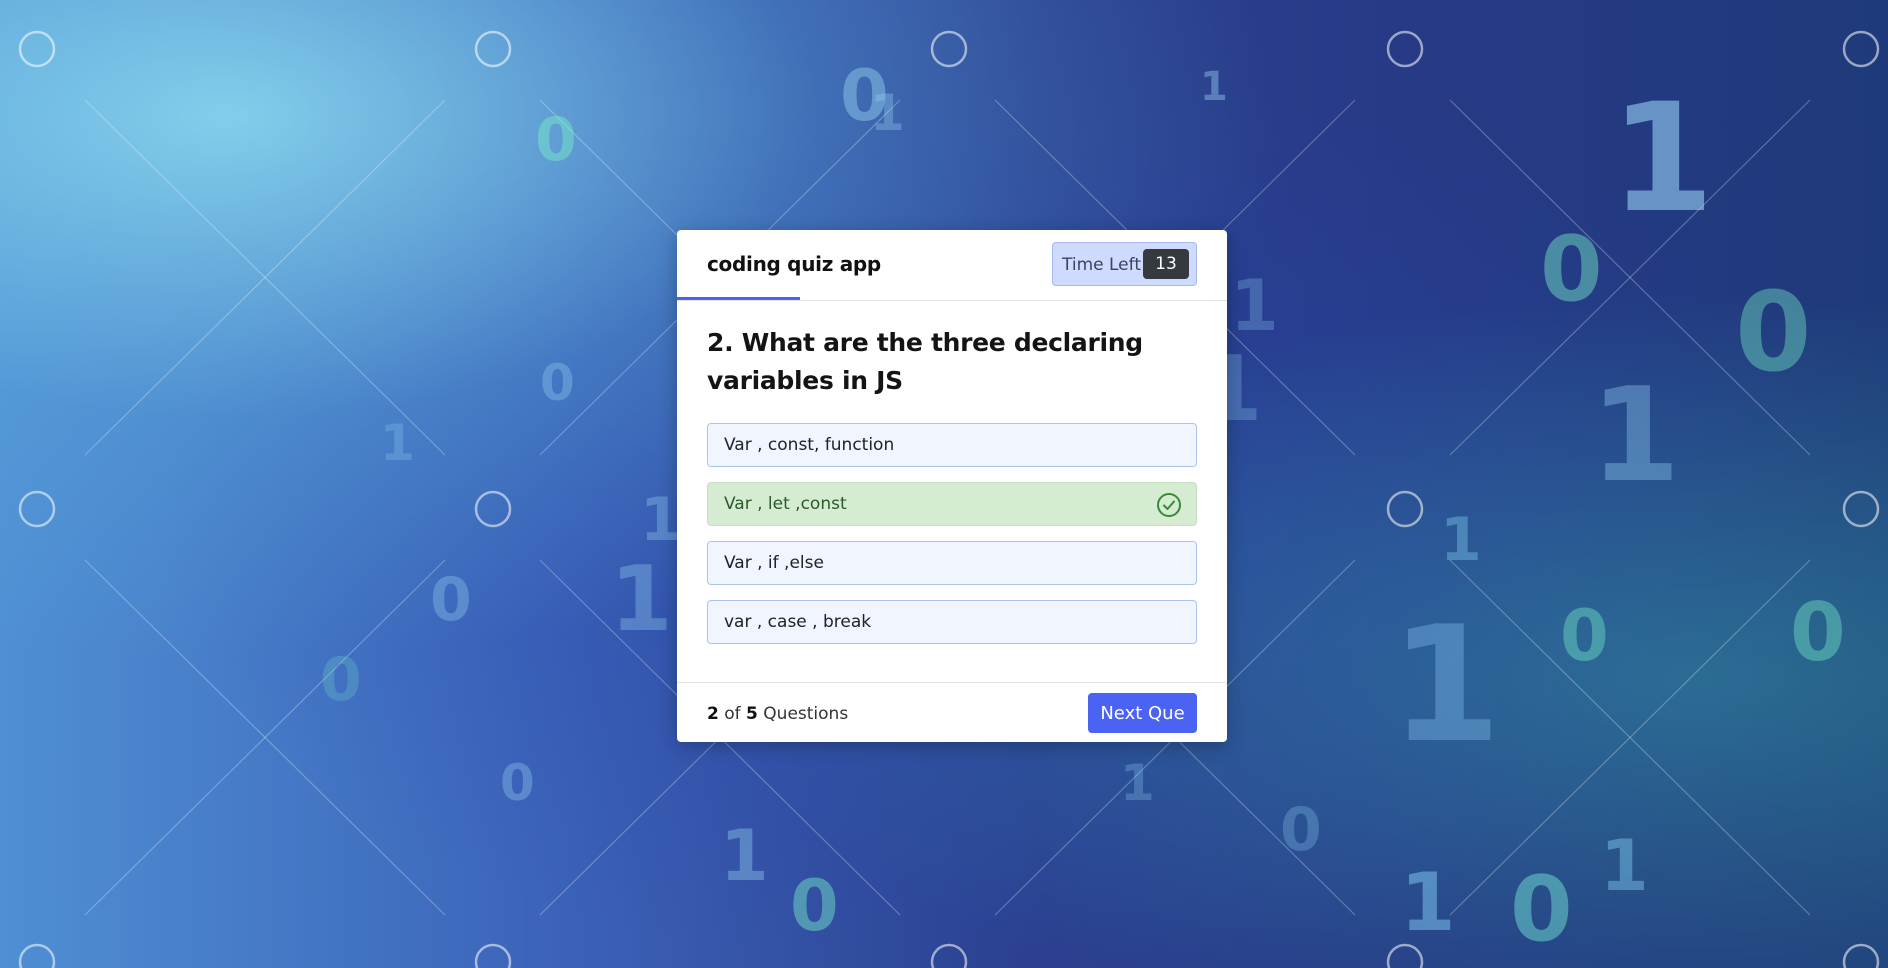 This screenshot has width=1888, height=968. What do you see at coordinates (952, 712) in the screenshot?
I see `card-footer: 2 of 5 Questions Next Que` at bounding box center [952, 712].